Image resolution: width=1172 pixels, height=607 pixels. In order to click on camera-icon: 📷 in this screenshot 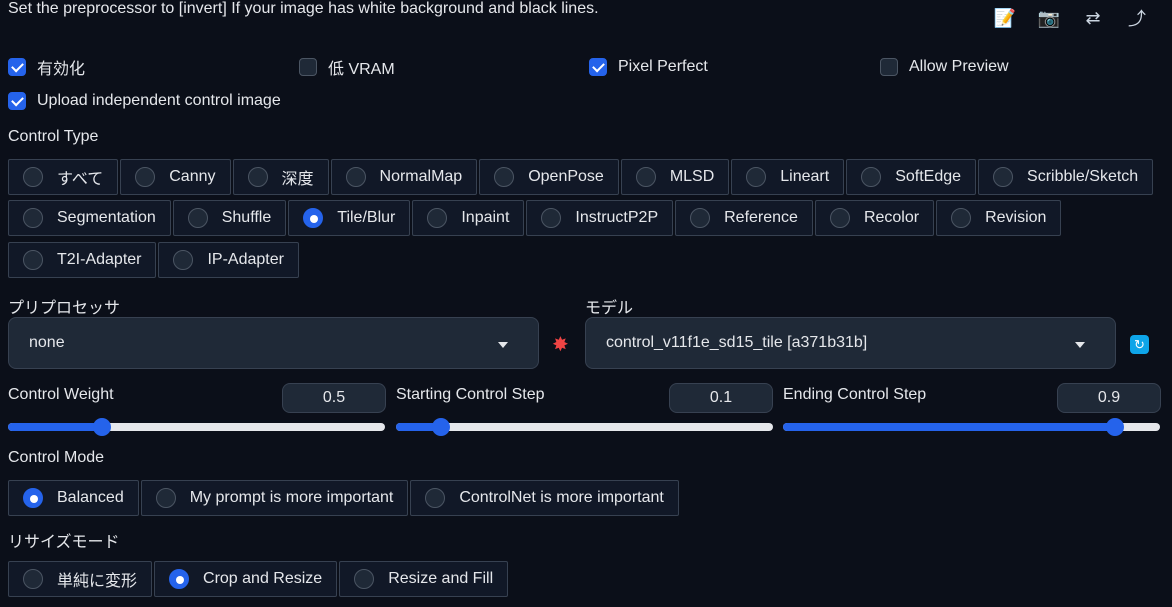, I will do `click(1049, 18)`.